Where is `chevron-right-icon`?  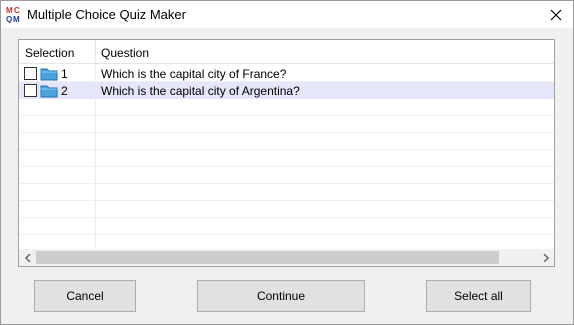
chevron-right-icon is located at coordinates (546, 257).